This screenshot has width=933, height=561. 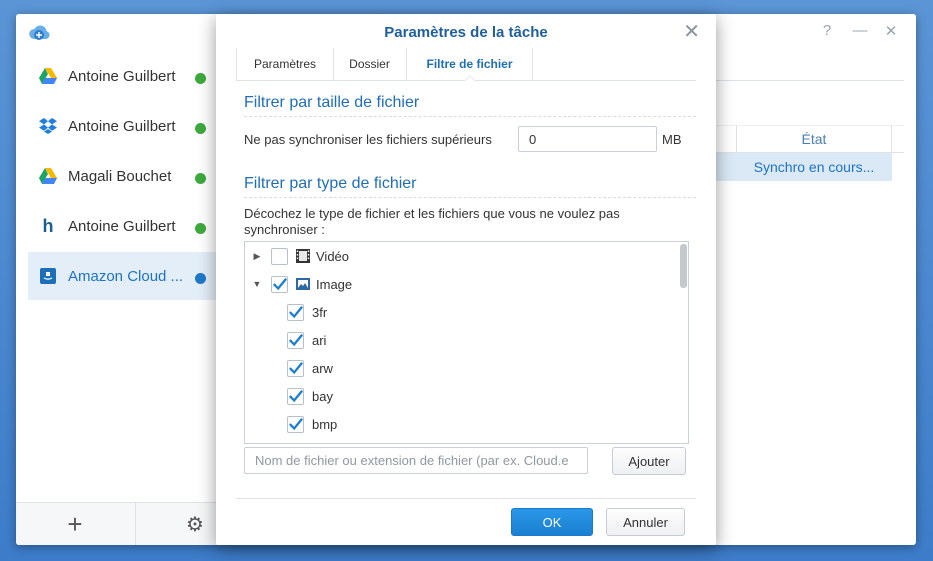 I want to click on tab-label: Paramètres, so click(x=285, y=64).